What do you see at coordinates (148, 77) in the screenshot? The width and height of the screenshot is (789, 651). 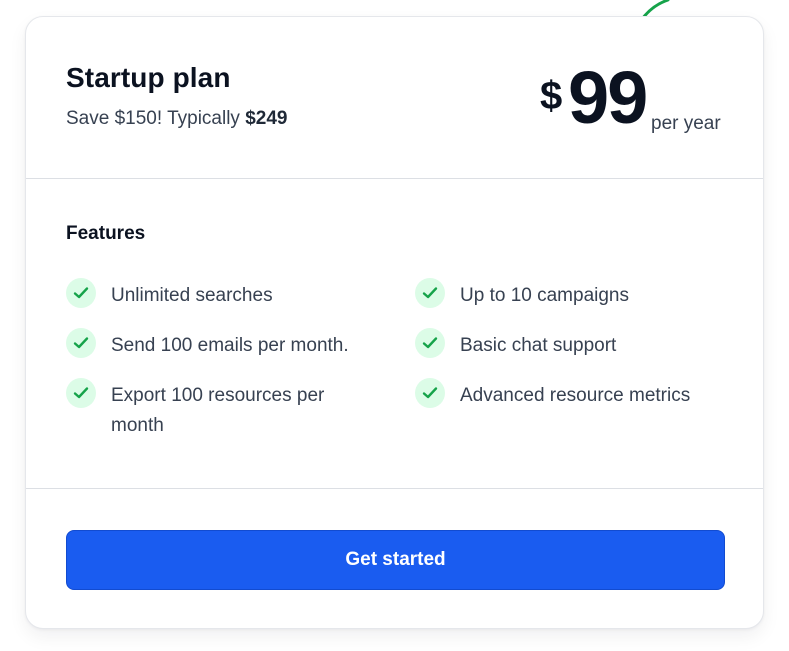 I see `plan-title: Startup plan` at bounding box center [148, 77].